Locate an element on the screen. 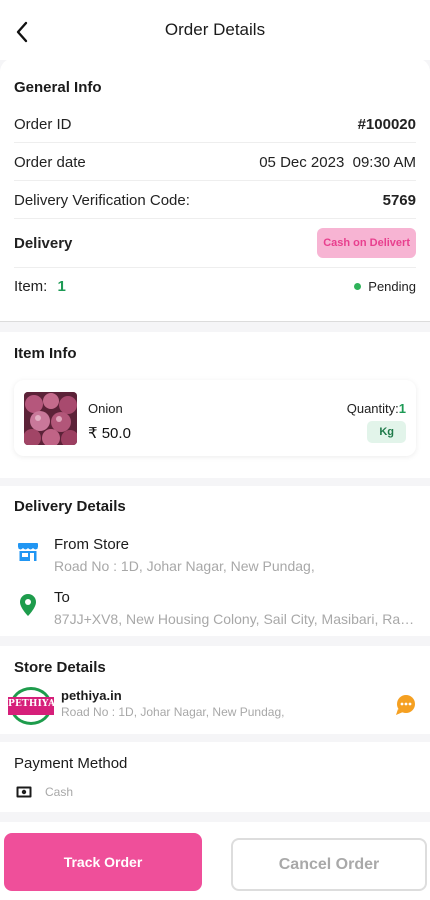 This screenshot has width=430, height=900. verification-code-value: 5769 is located at coordinates (399, 200).